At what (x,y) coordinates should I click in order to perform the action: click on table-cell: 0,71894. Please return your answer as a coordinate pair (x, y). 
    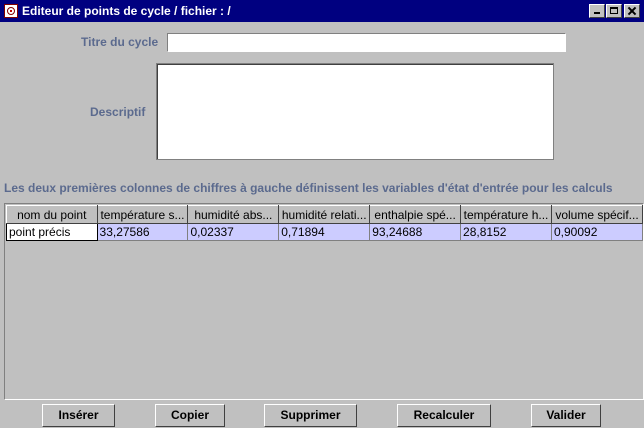
    Looking at the image, I should click on (324, 232).